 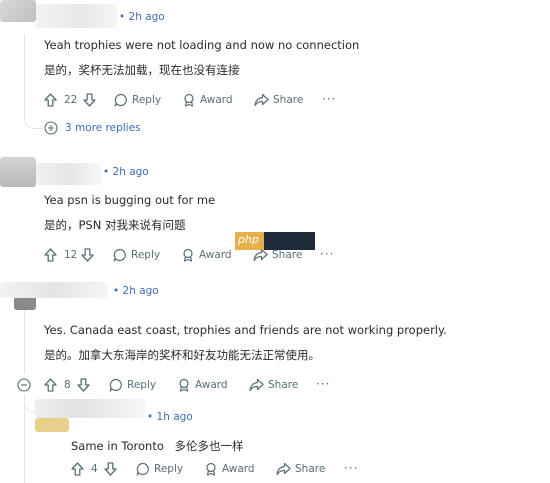 I want to click on vote-count: 22, so click(x=71, y=100).